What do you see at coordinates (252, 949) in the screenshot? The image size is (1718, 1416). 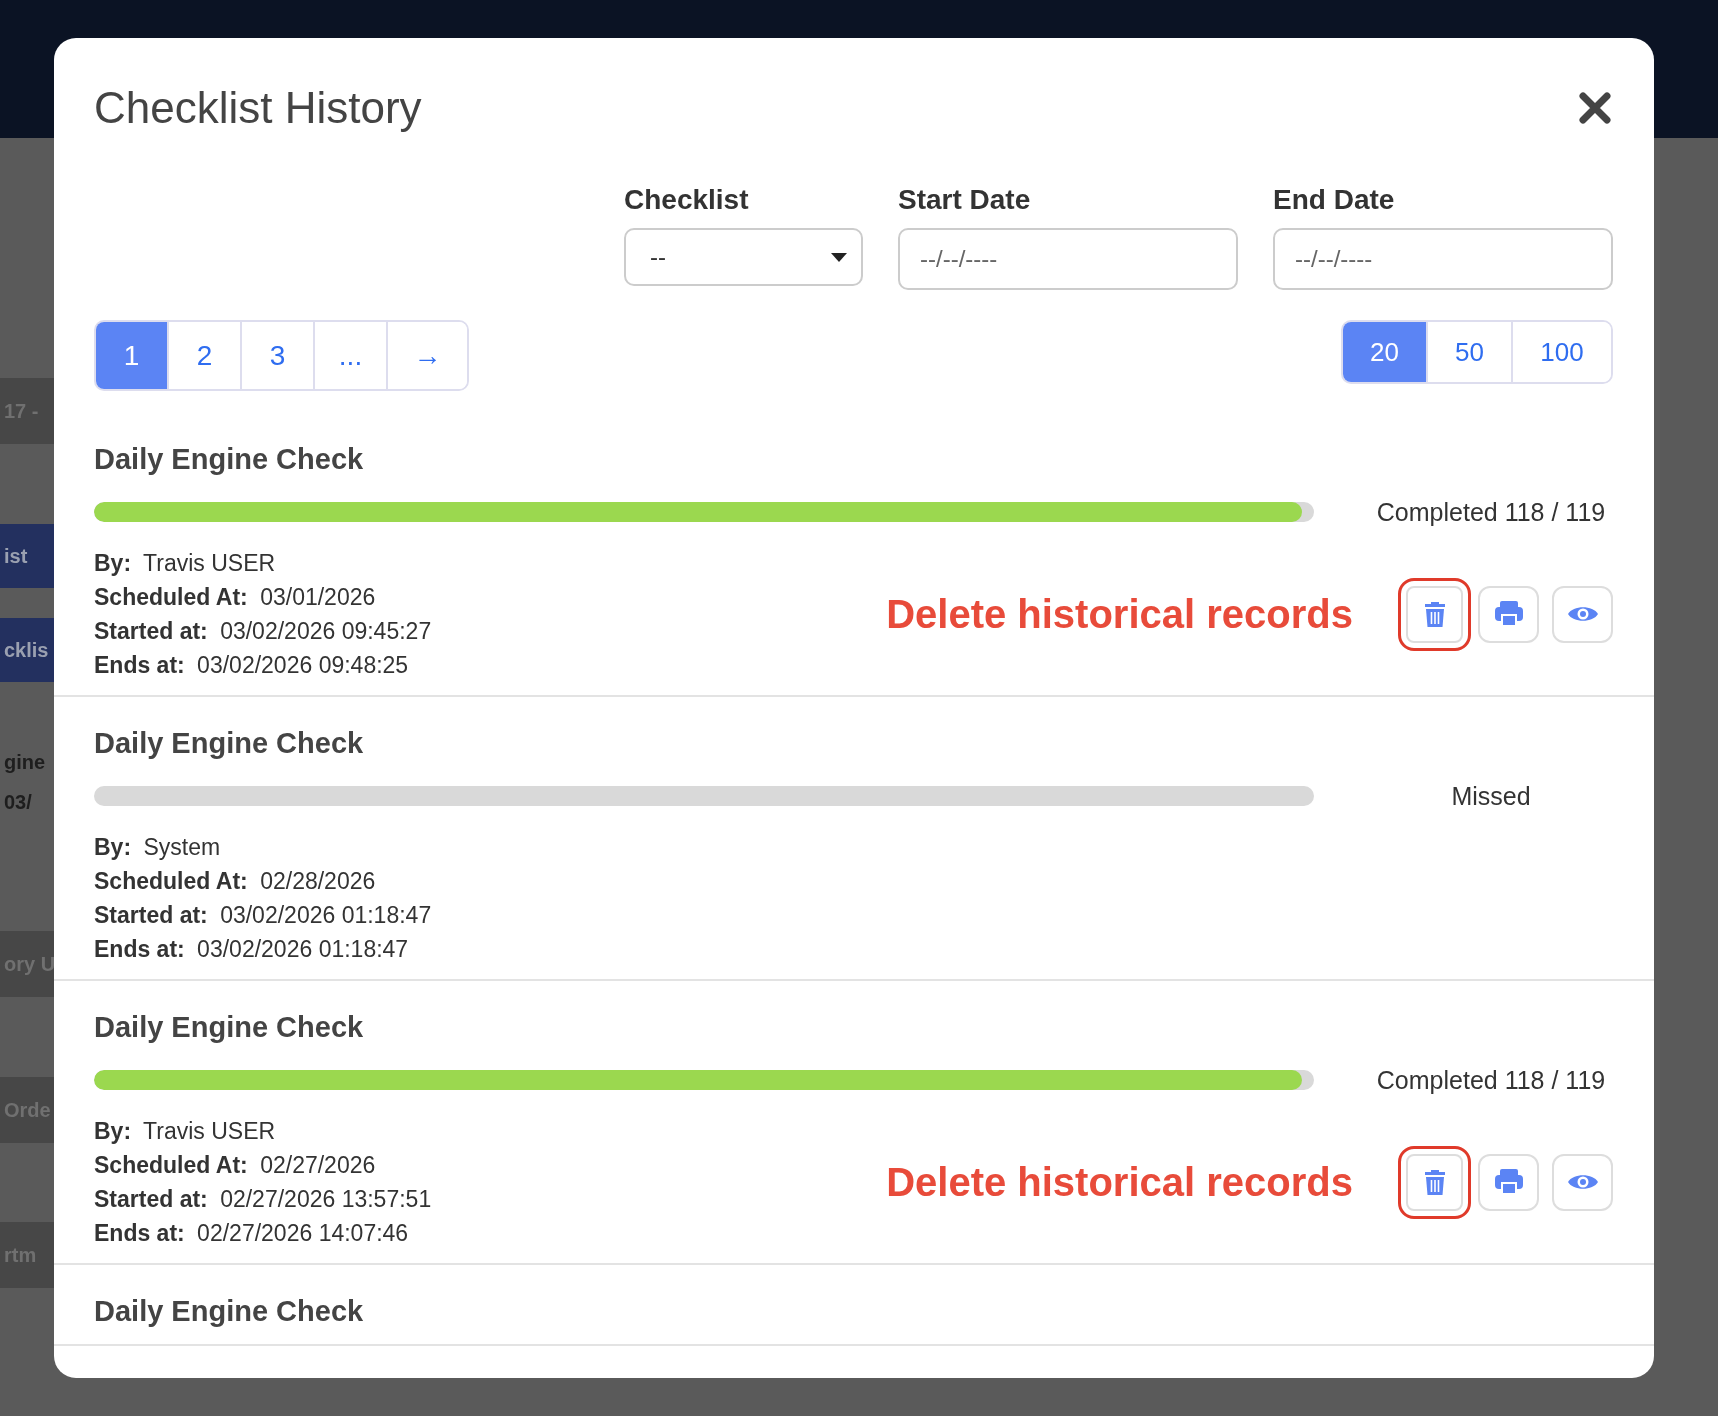 I see `record-detail: Ends at: 03/02/2026 01:18:47` at bounding box center [252, 949].